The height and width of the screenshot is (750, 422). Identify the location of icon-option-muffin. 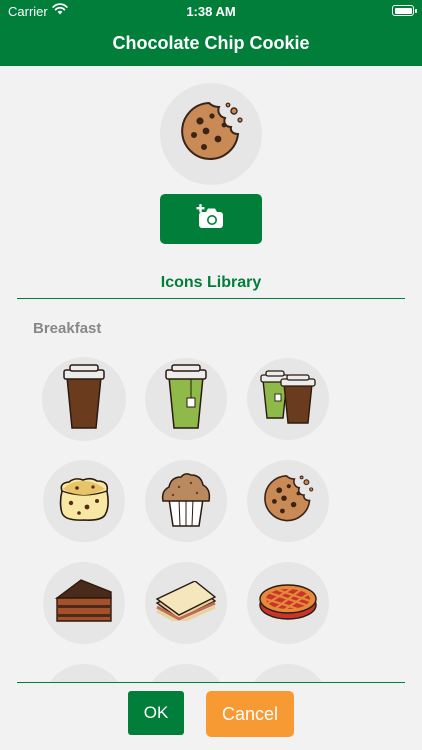
(186, 501).